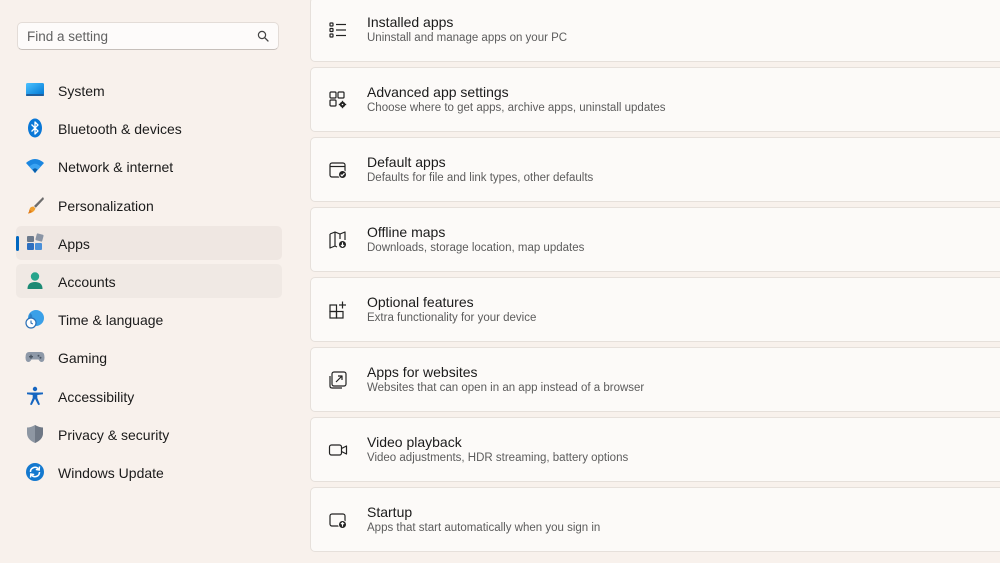 Image resolution: width=1000 pixels, height=563 pixels. Describe the element at coordinates (81, 91) in the screenshot. I see `sidebar-item-label: System` at that location.